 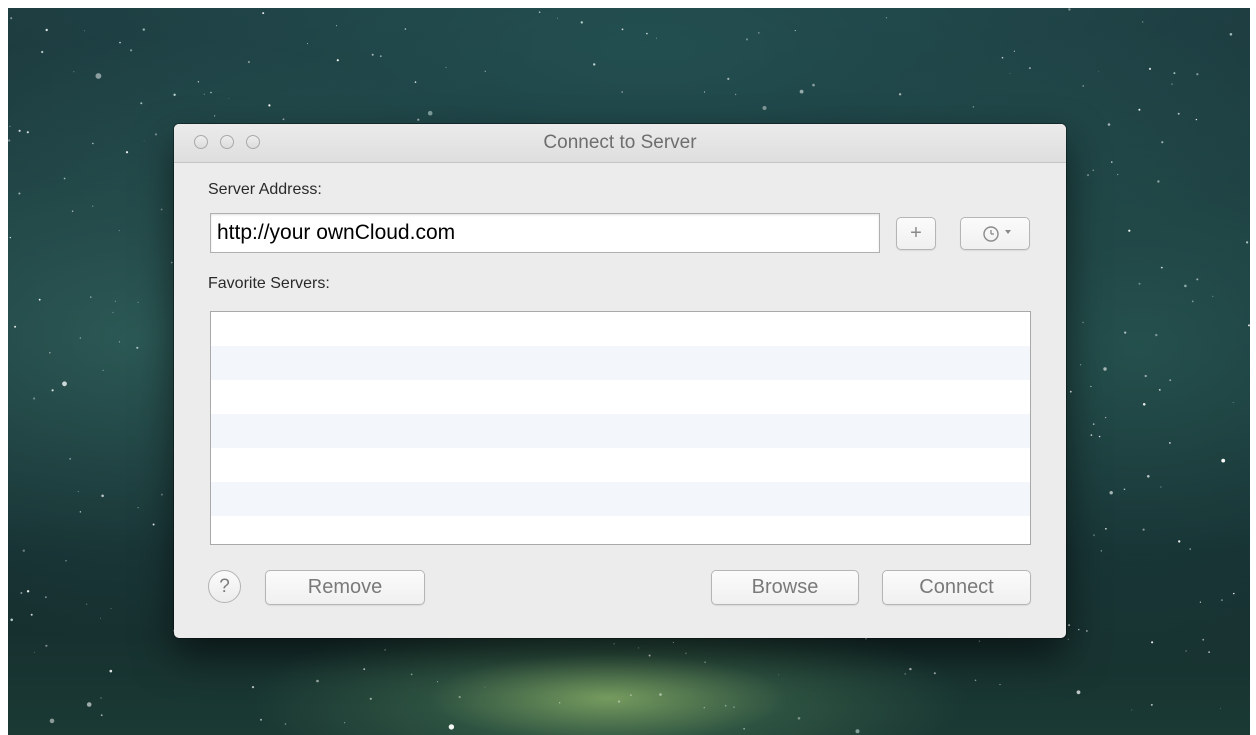 I want to click on connect-button: Connect, so click(x=956, y=587).